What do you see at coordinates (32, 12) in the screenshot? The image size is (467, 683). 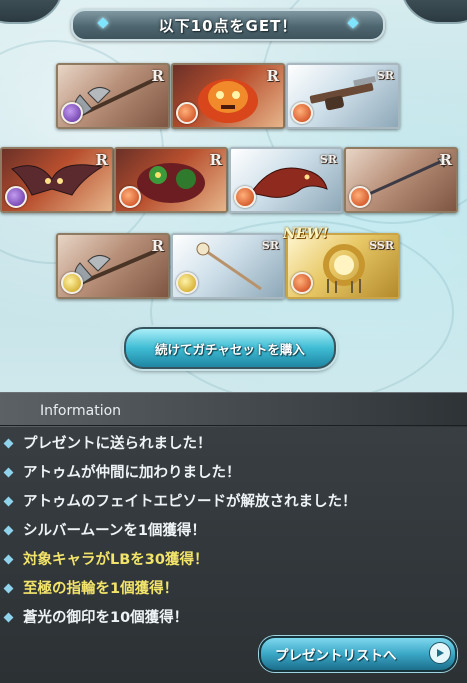 I see `corner-ornament-left` at bounding box center [32, 12].